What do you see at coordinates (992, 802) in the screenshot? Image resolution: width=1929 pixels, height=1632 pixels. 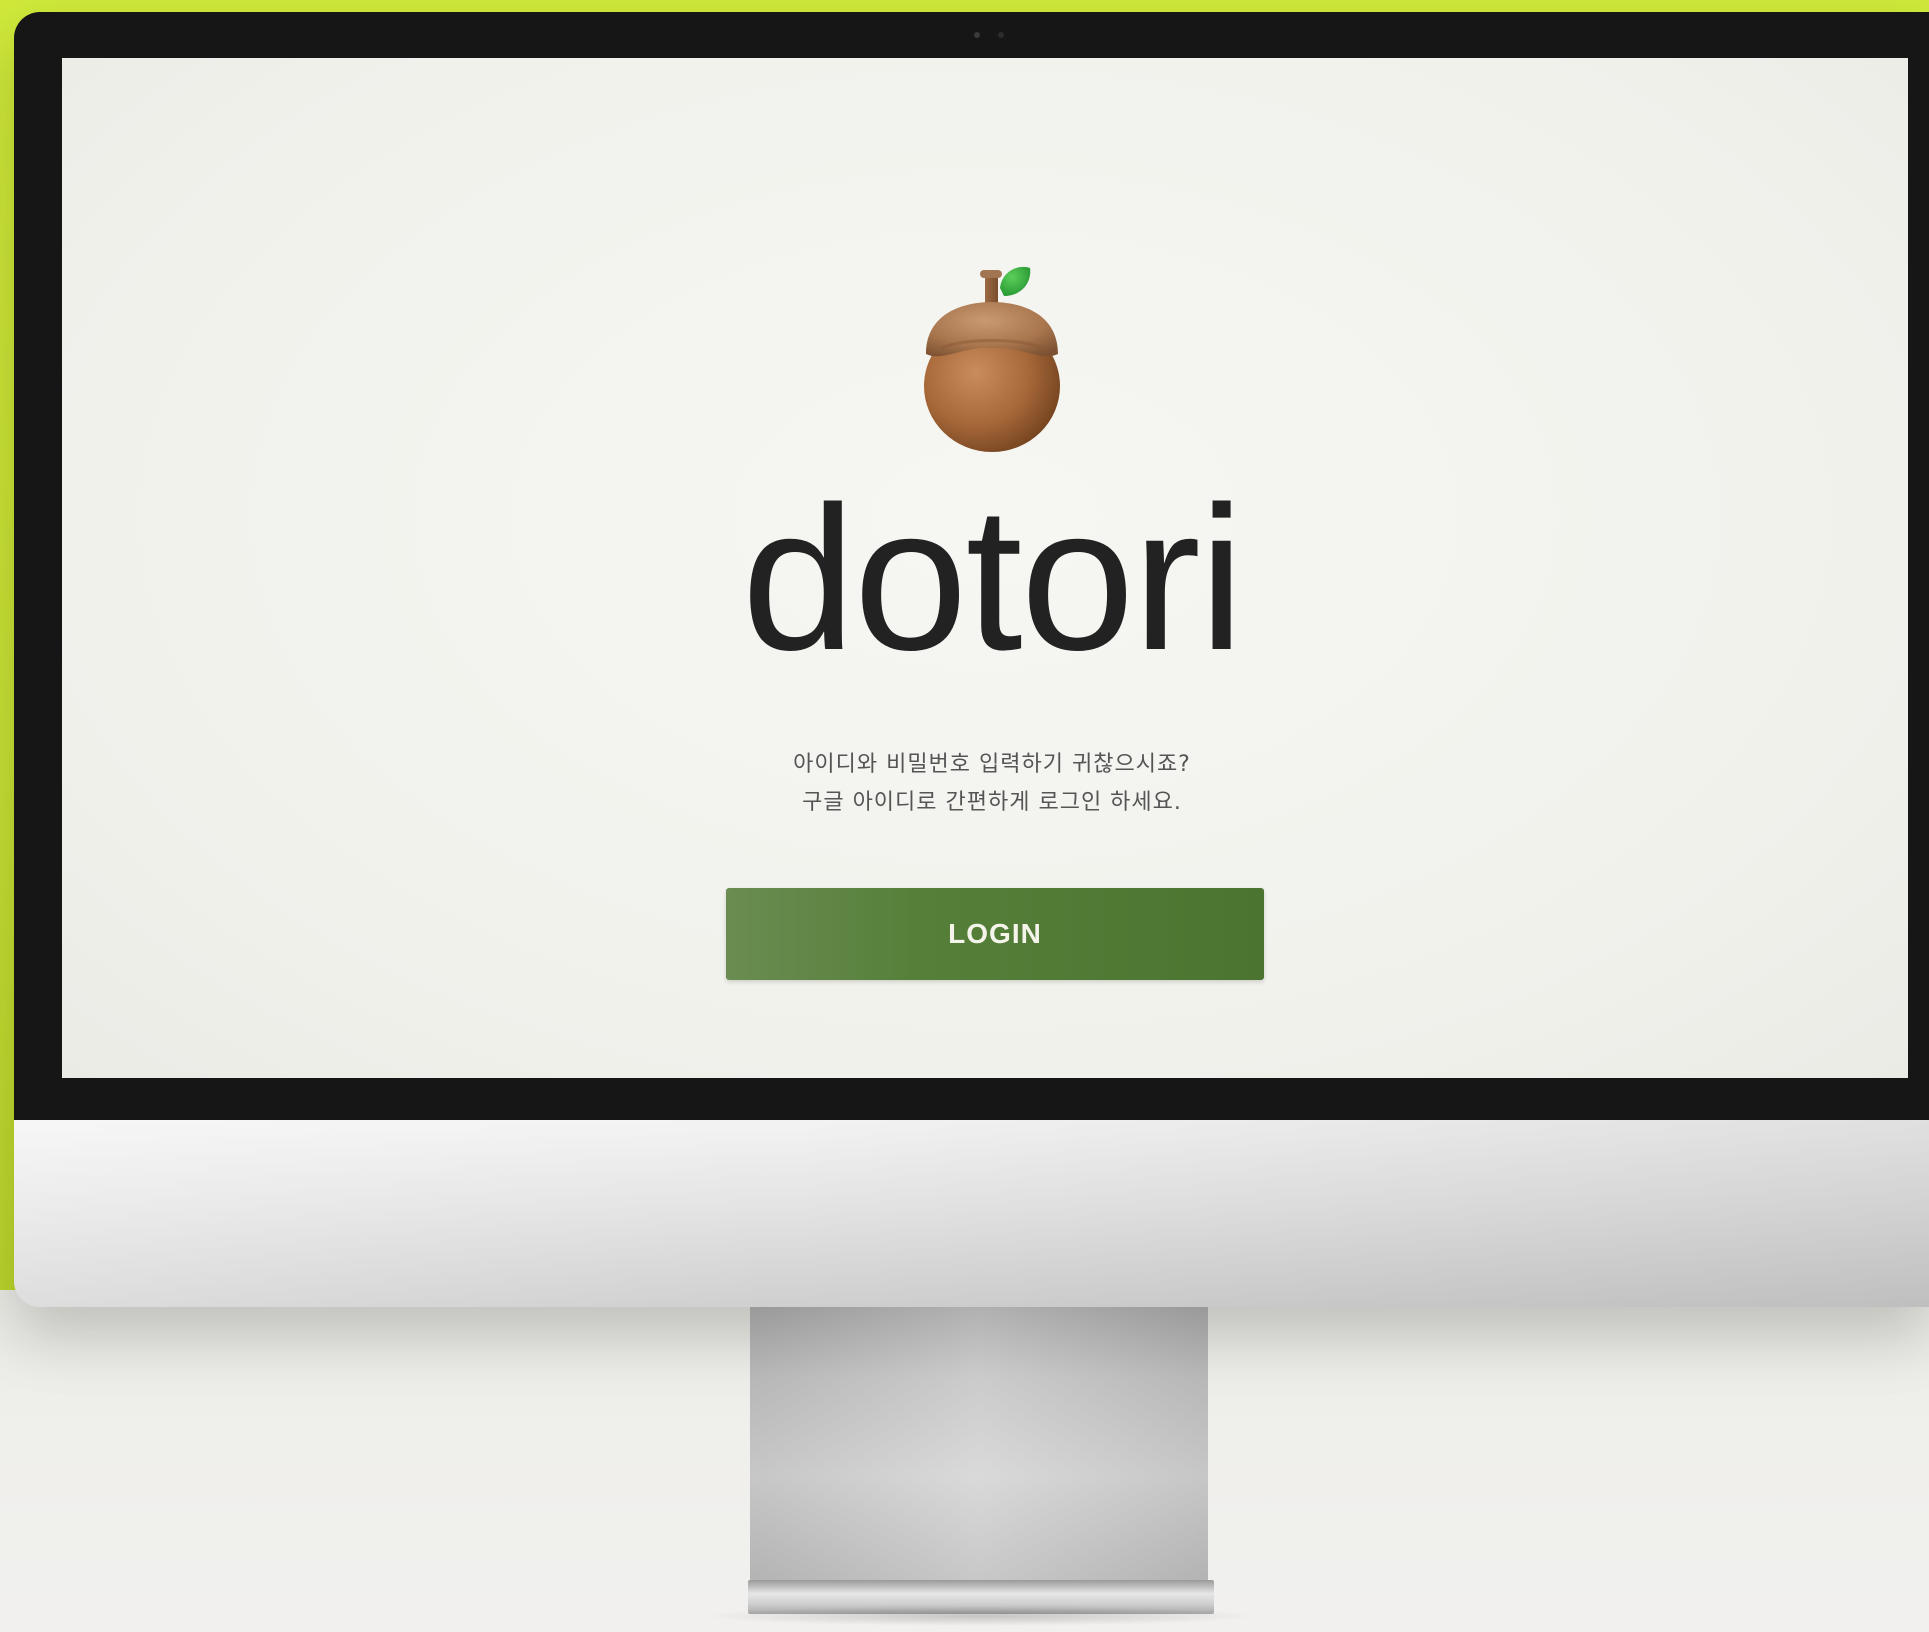 I see `tagline-line-2: 구글 아이디로 간편하게 로그인 하세요.` at bounding box center [992, 802].